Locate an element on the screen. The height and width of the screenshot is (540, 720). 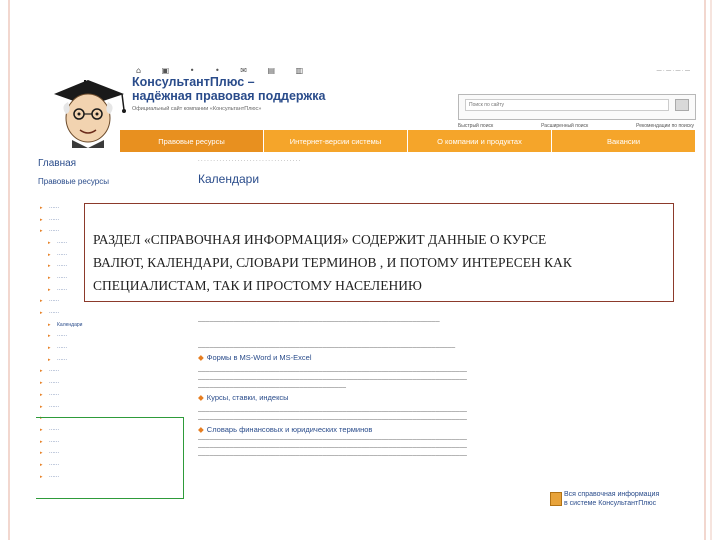
home-icon: ⌂ is located at coordinates (138, 70).